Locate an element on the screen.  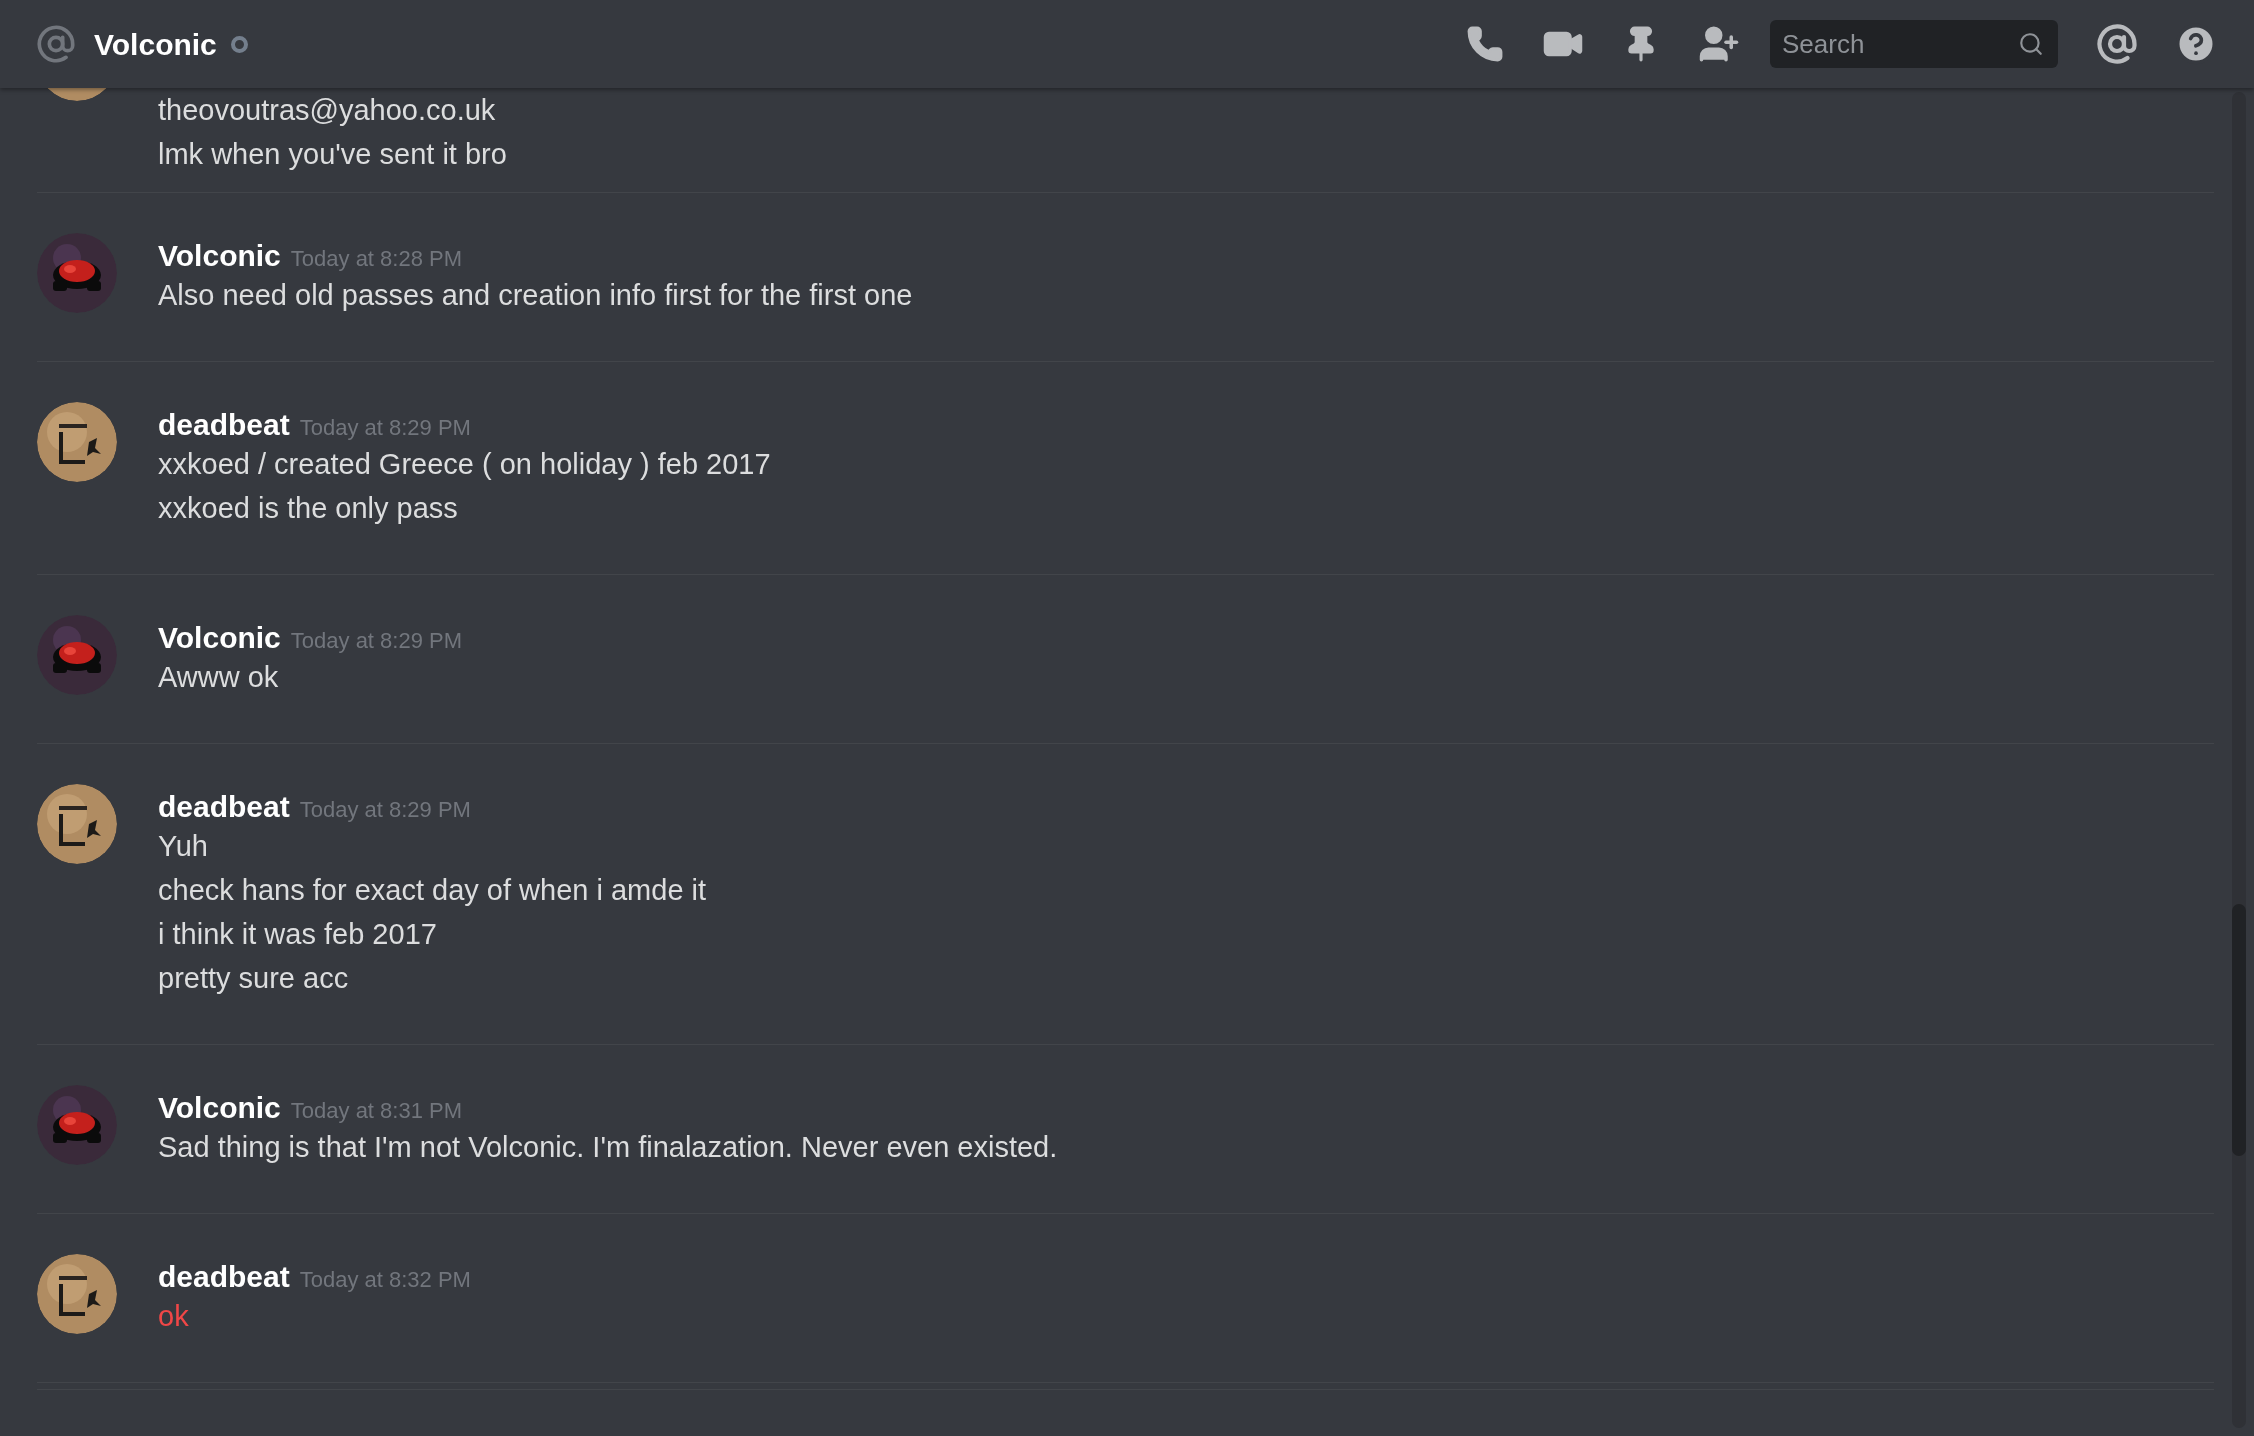
search-field: Search is located at coordinates (1914, 44).